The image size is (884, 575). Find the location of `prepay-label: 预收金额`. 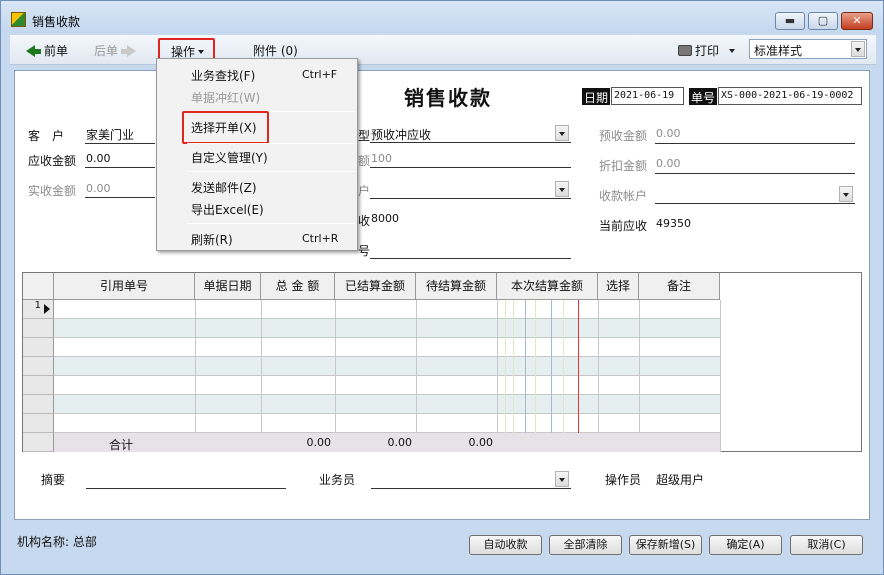

prepay-label: 预收金额 is located at coordinates (623, 136).